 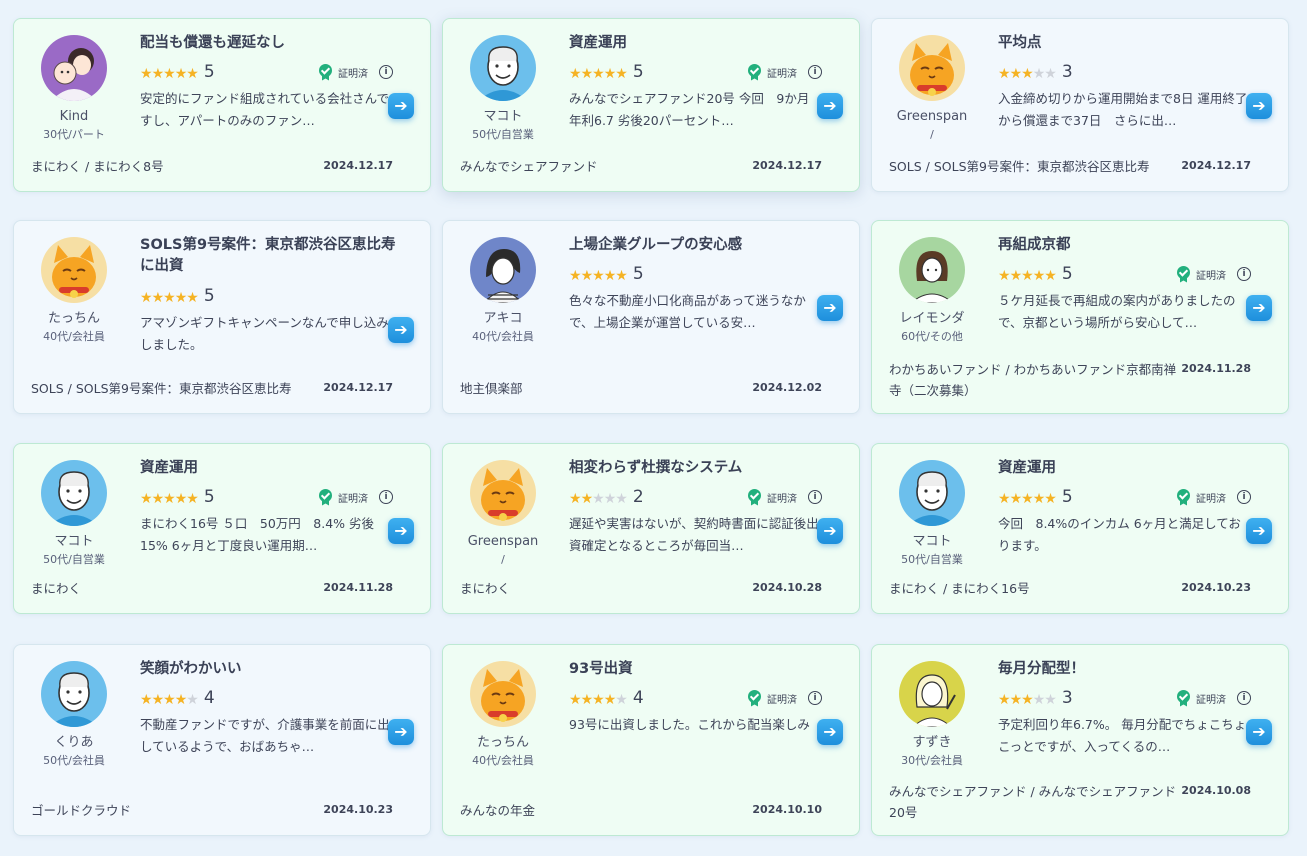 I want to click on review-excerpt: 93号に出資しました。これから配当楽しみ, so click(x=689, y=724).